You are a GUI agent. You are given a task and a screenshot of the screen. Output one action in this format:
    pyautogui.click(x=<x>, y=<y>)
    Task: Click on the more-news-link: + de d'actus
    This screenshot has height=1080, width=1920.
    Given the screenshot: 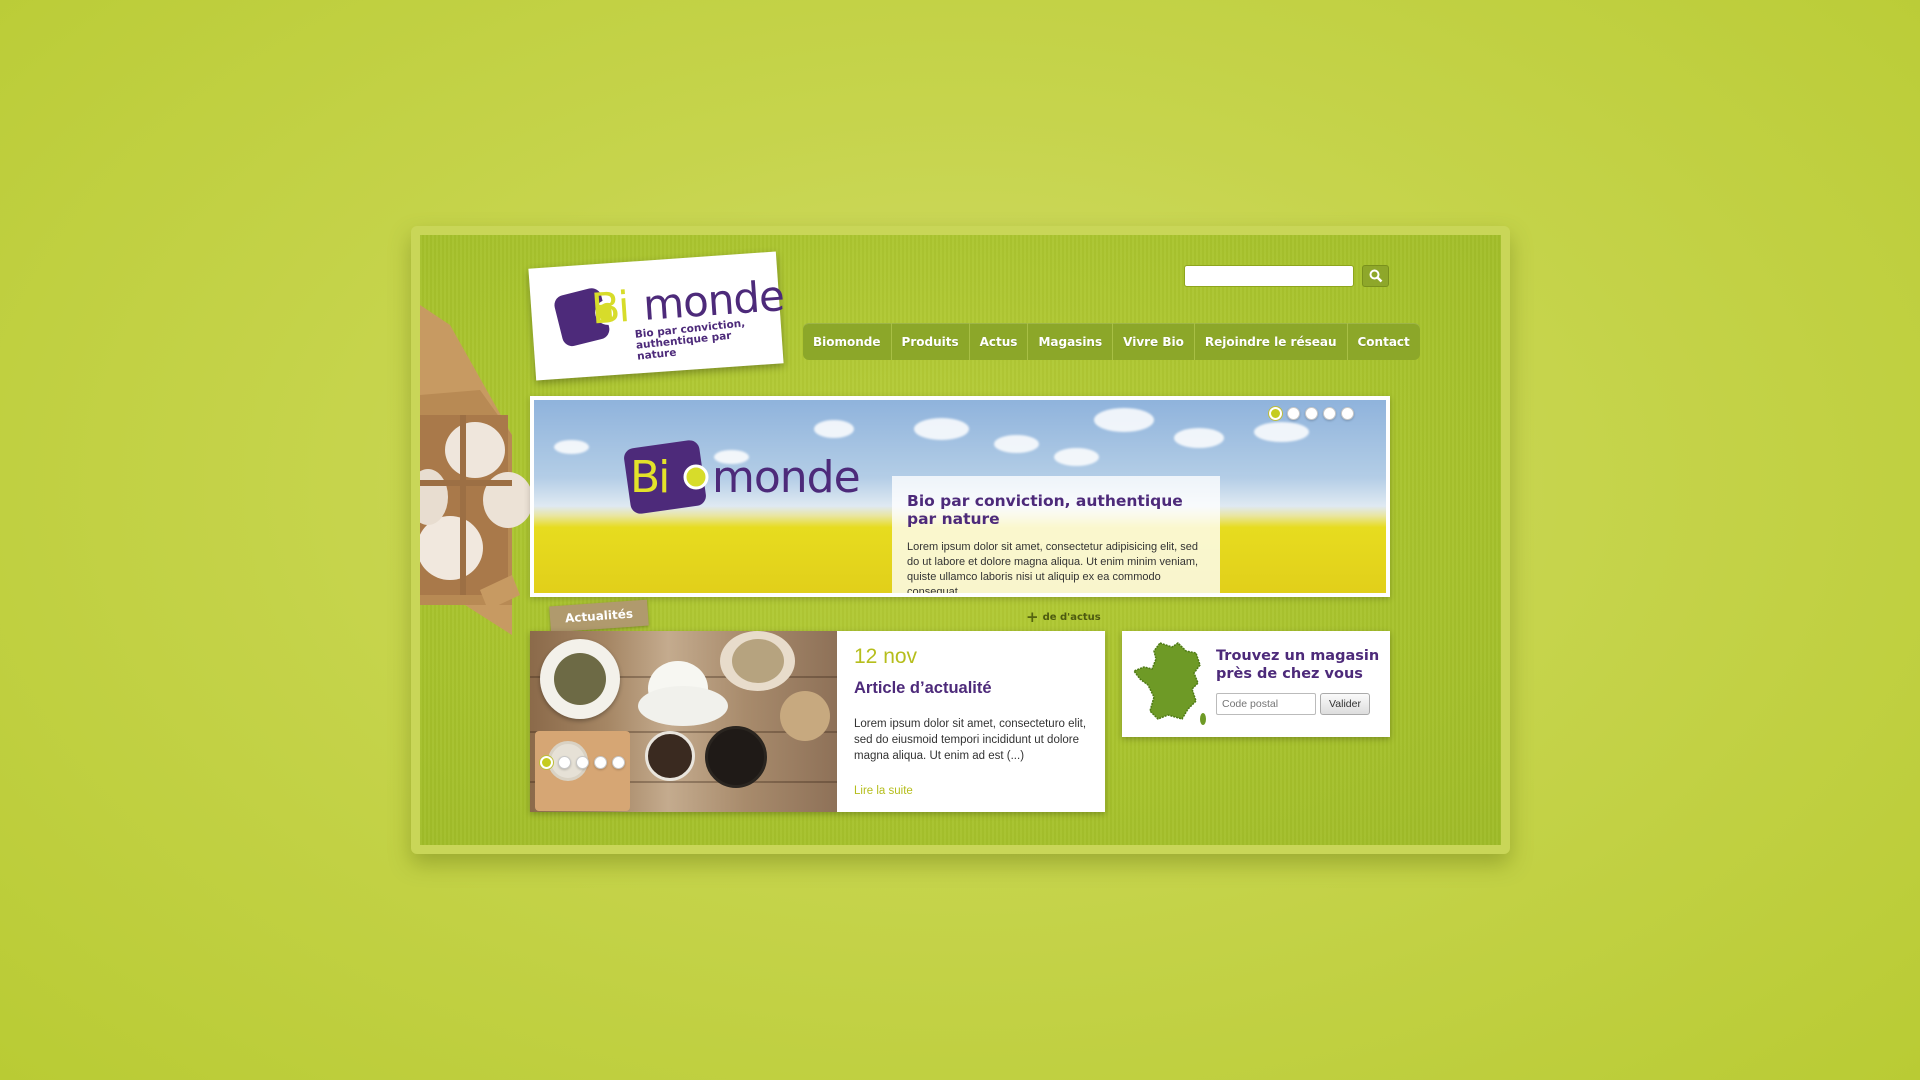 What is the action you would take?
    pyautogui.click(x=1063, y=617)
    